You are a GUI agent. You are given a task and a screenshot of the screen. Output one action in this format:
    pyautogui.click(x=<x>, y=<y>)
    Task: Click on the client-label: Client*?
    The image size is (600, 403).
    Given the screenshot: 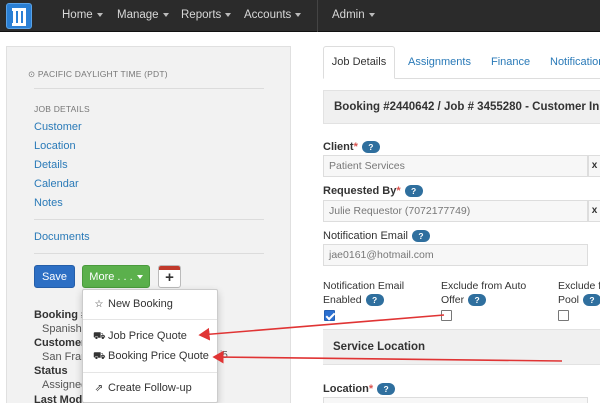 What is the action you would take?
    pyautogui.click(x=351, y=147)
    